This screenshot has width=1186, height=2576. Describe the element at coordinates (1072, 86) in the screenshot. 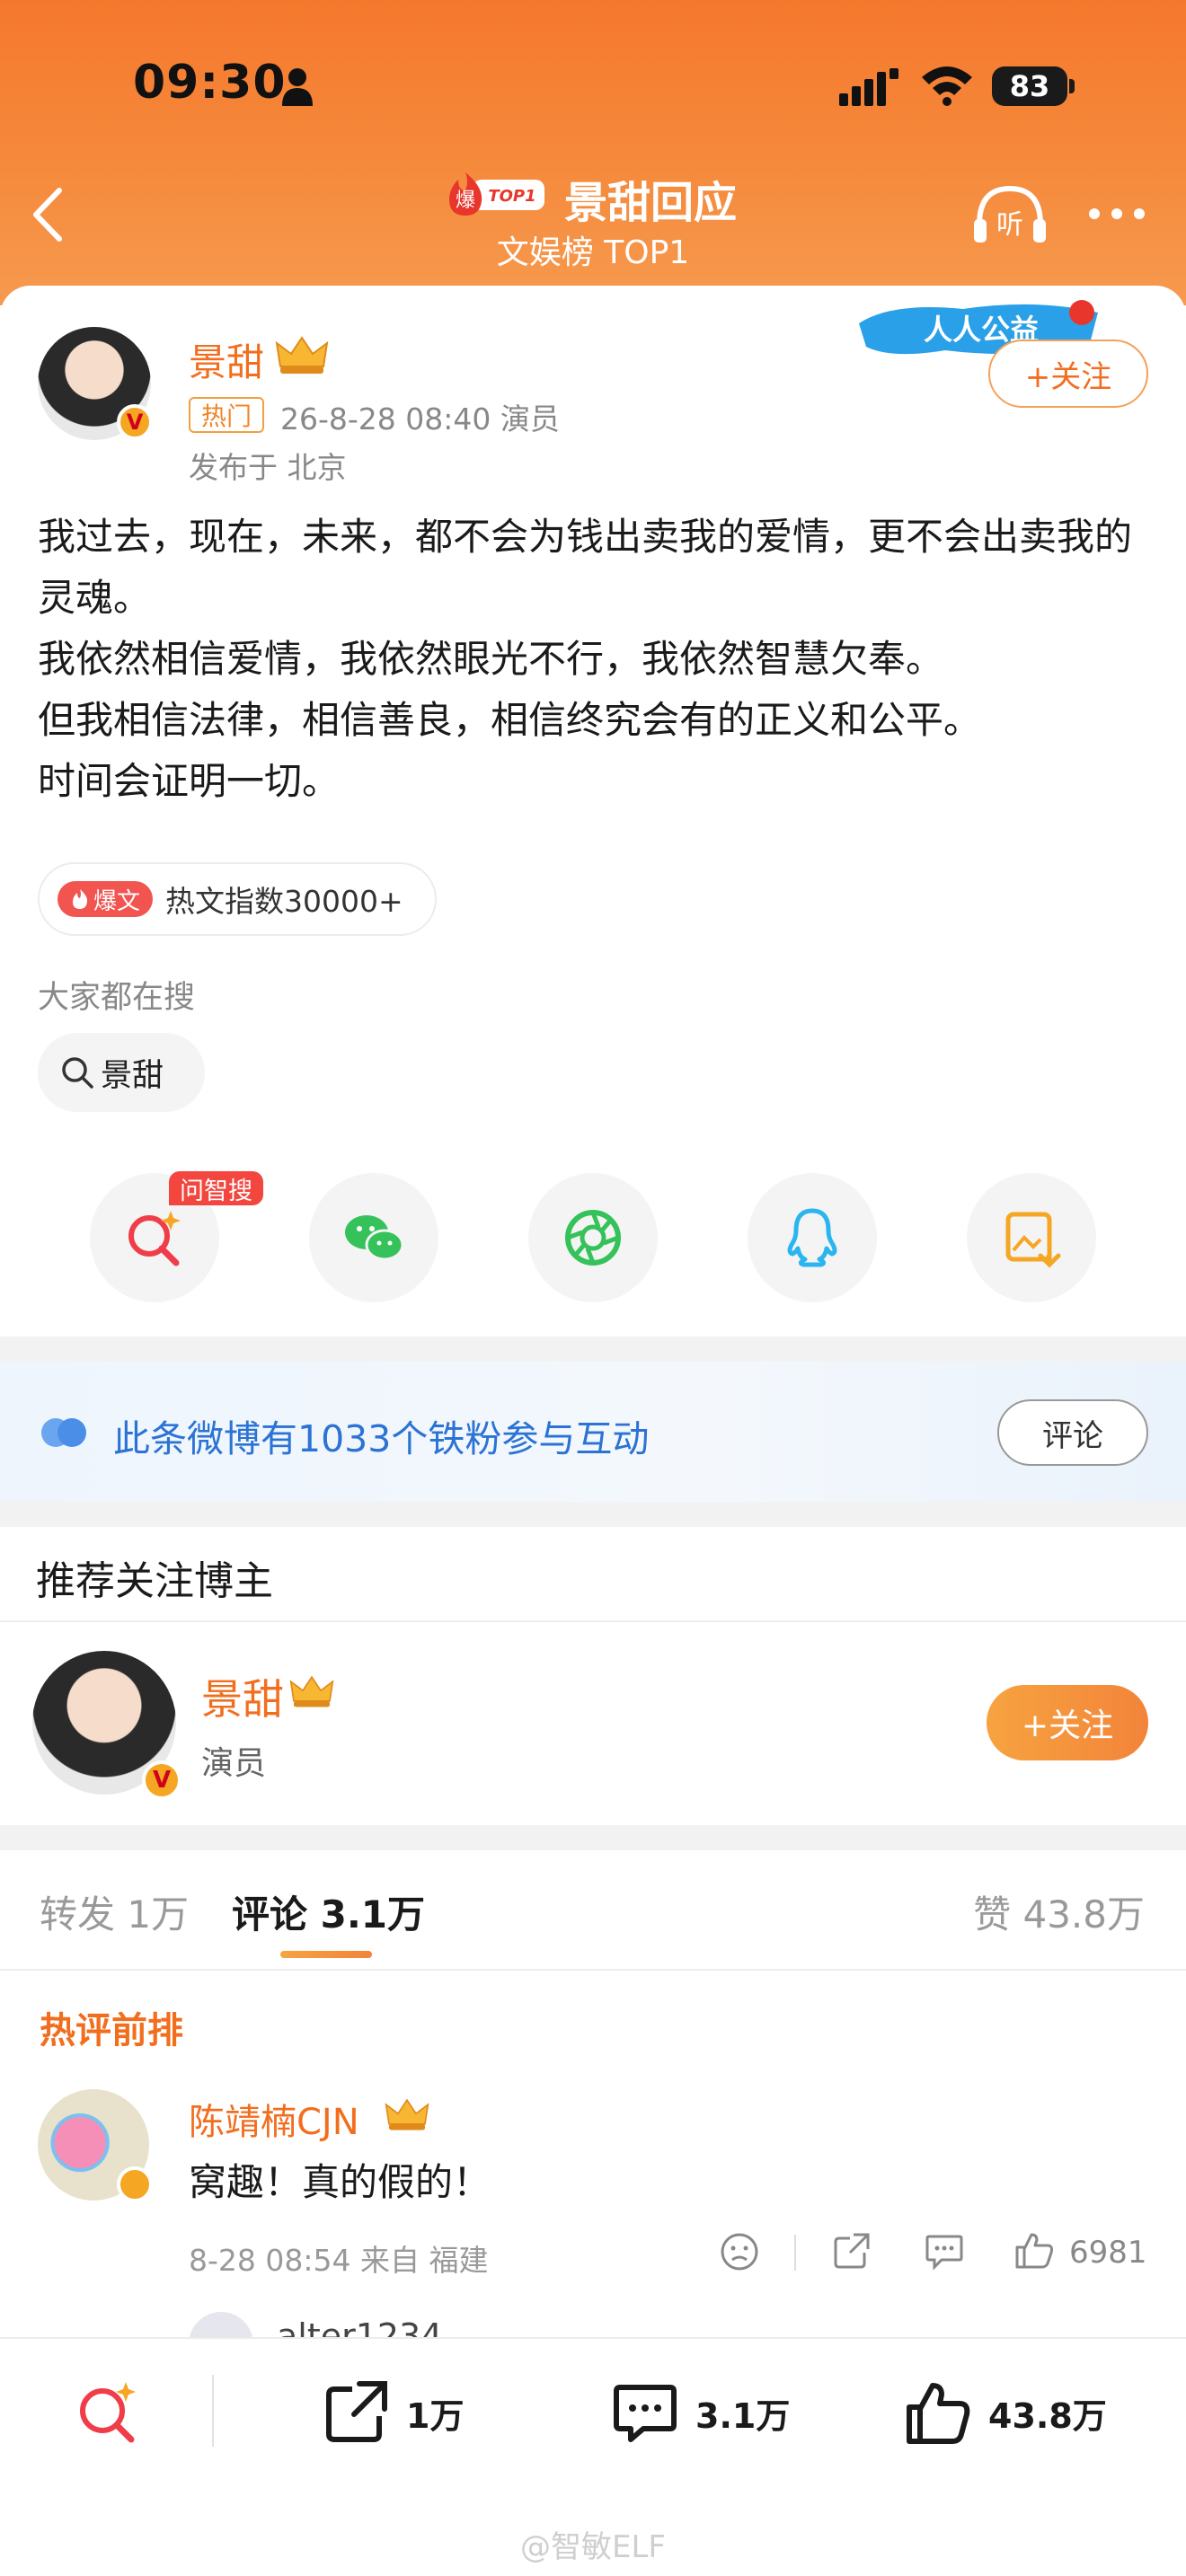

I see `battery-cap` at that location.